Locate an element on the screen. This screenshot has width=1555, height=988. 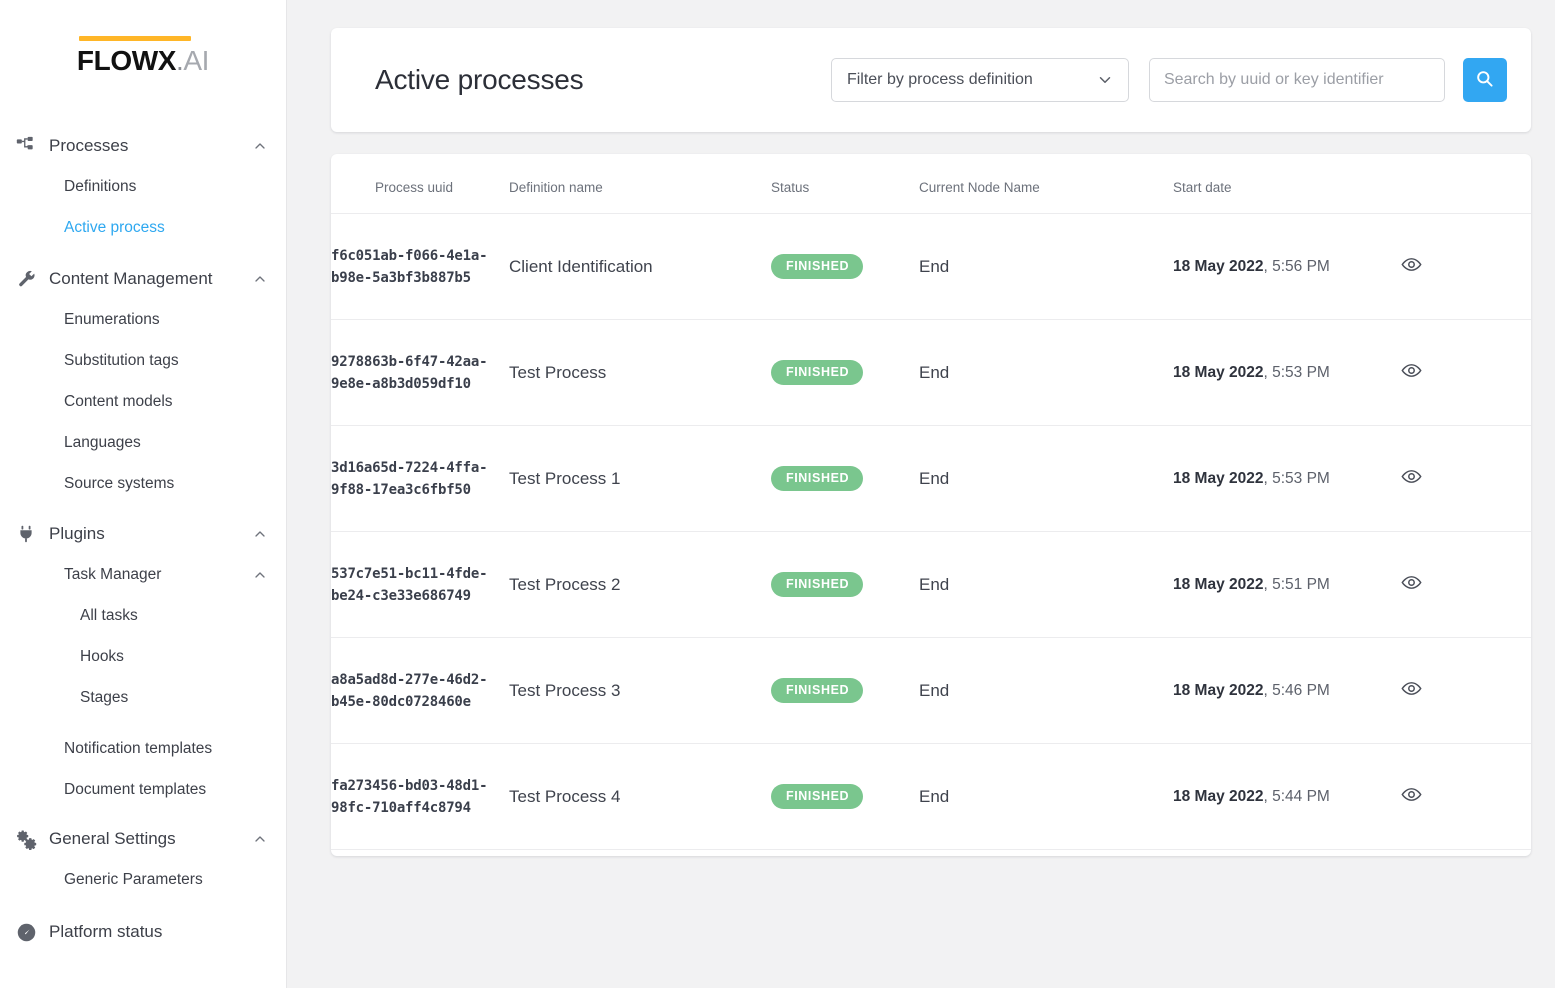
cell-start-date: 18 May 2022, 5:51 PM is located at coordinates (1287, 584).